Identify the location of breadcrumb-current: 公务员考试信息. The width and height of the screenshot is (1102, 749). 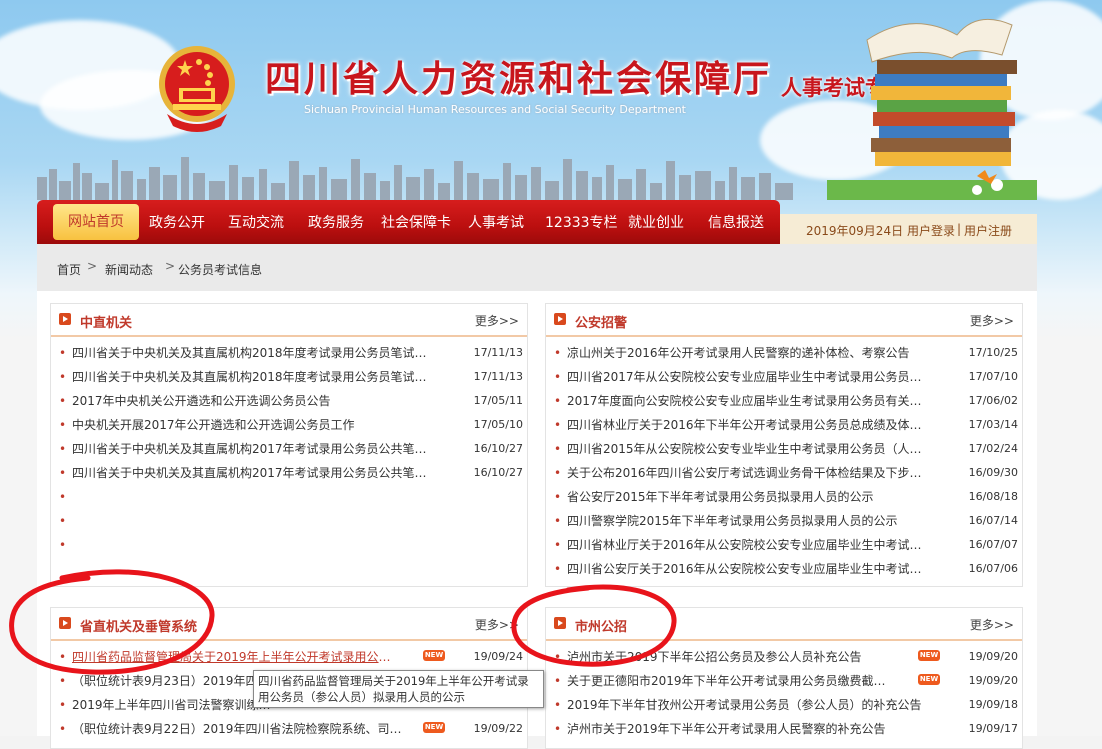
(220, 270).